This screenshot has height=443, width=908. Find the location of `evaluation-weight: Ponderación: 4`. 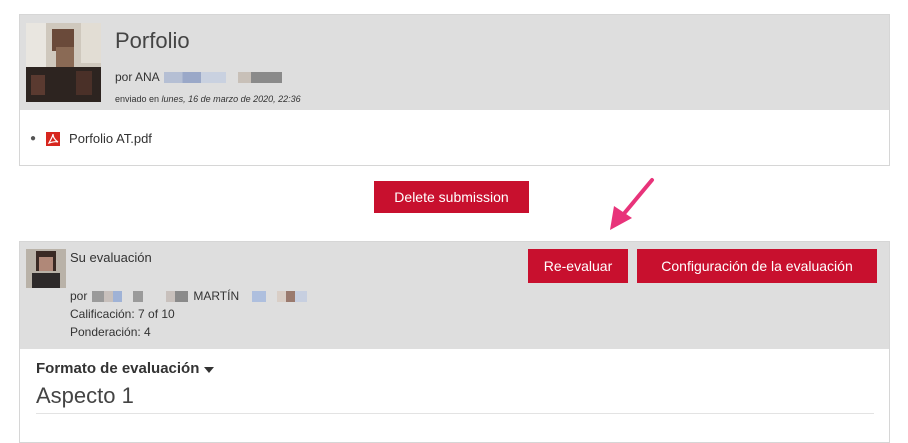

evaluation-weight: Ponderación: 4 is located at coordinates (110, 332).